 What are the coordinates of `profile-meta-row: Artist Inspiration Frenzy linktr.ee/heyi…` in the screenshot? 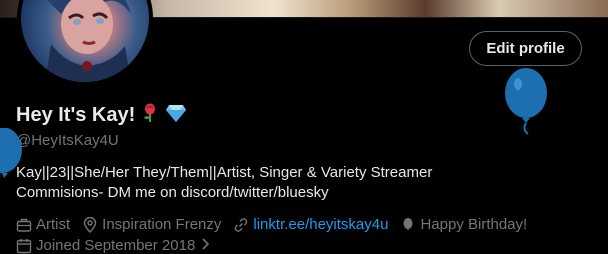 It's located at (277, 224).